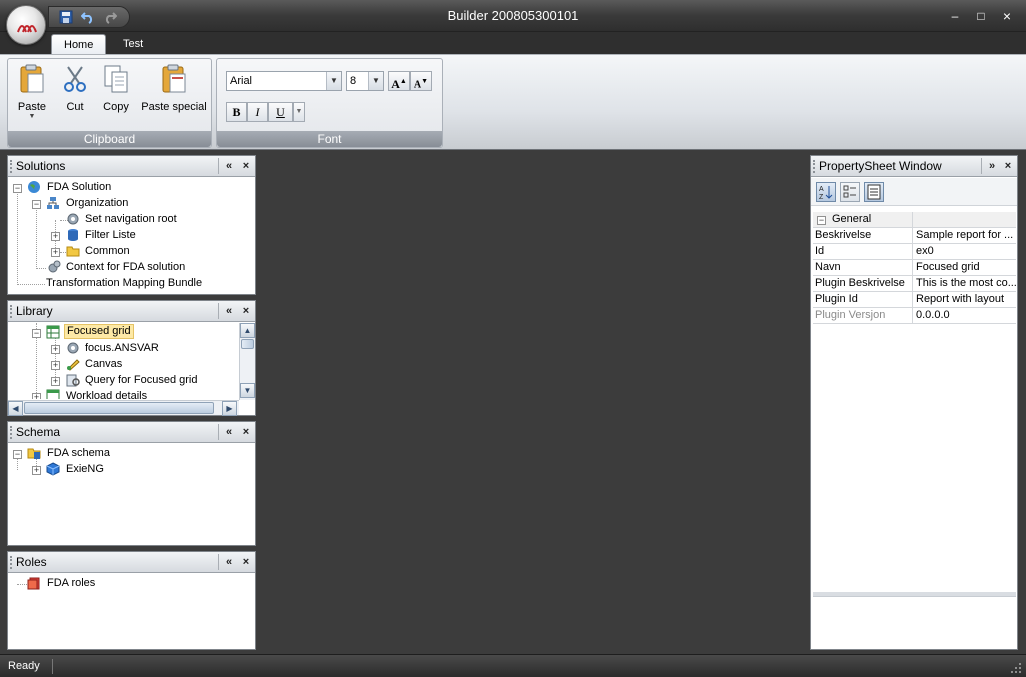  What do you see at coordinates (107, 251) in the screenshot?
I see `tree-item-common: Common` at bounding box center [107, 251].